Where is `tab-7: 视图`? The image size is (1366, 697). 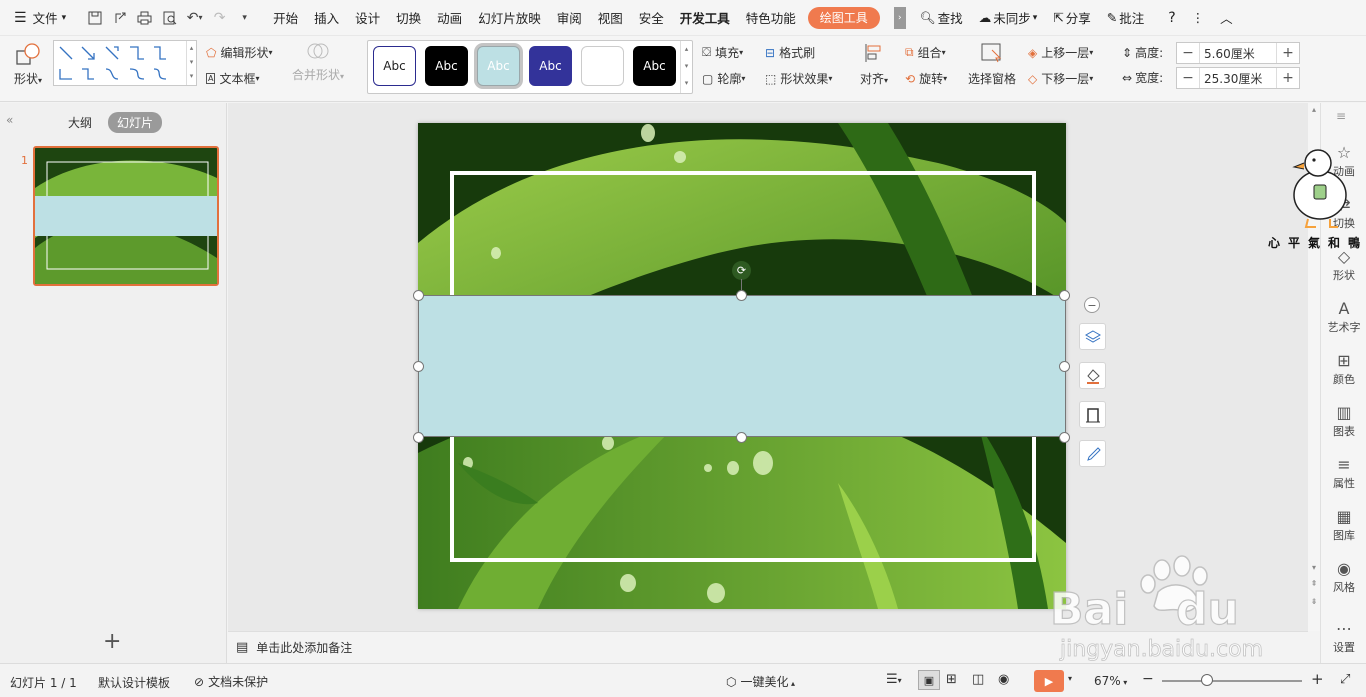 tab-7: 视图 is located at coordinates (610, 18).